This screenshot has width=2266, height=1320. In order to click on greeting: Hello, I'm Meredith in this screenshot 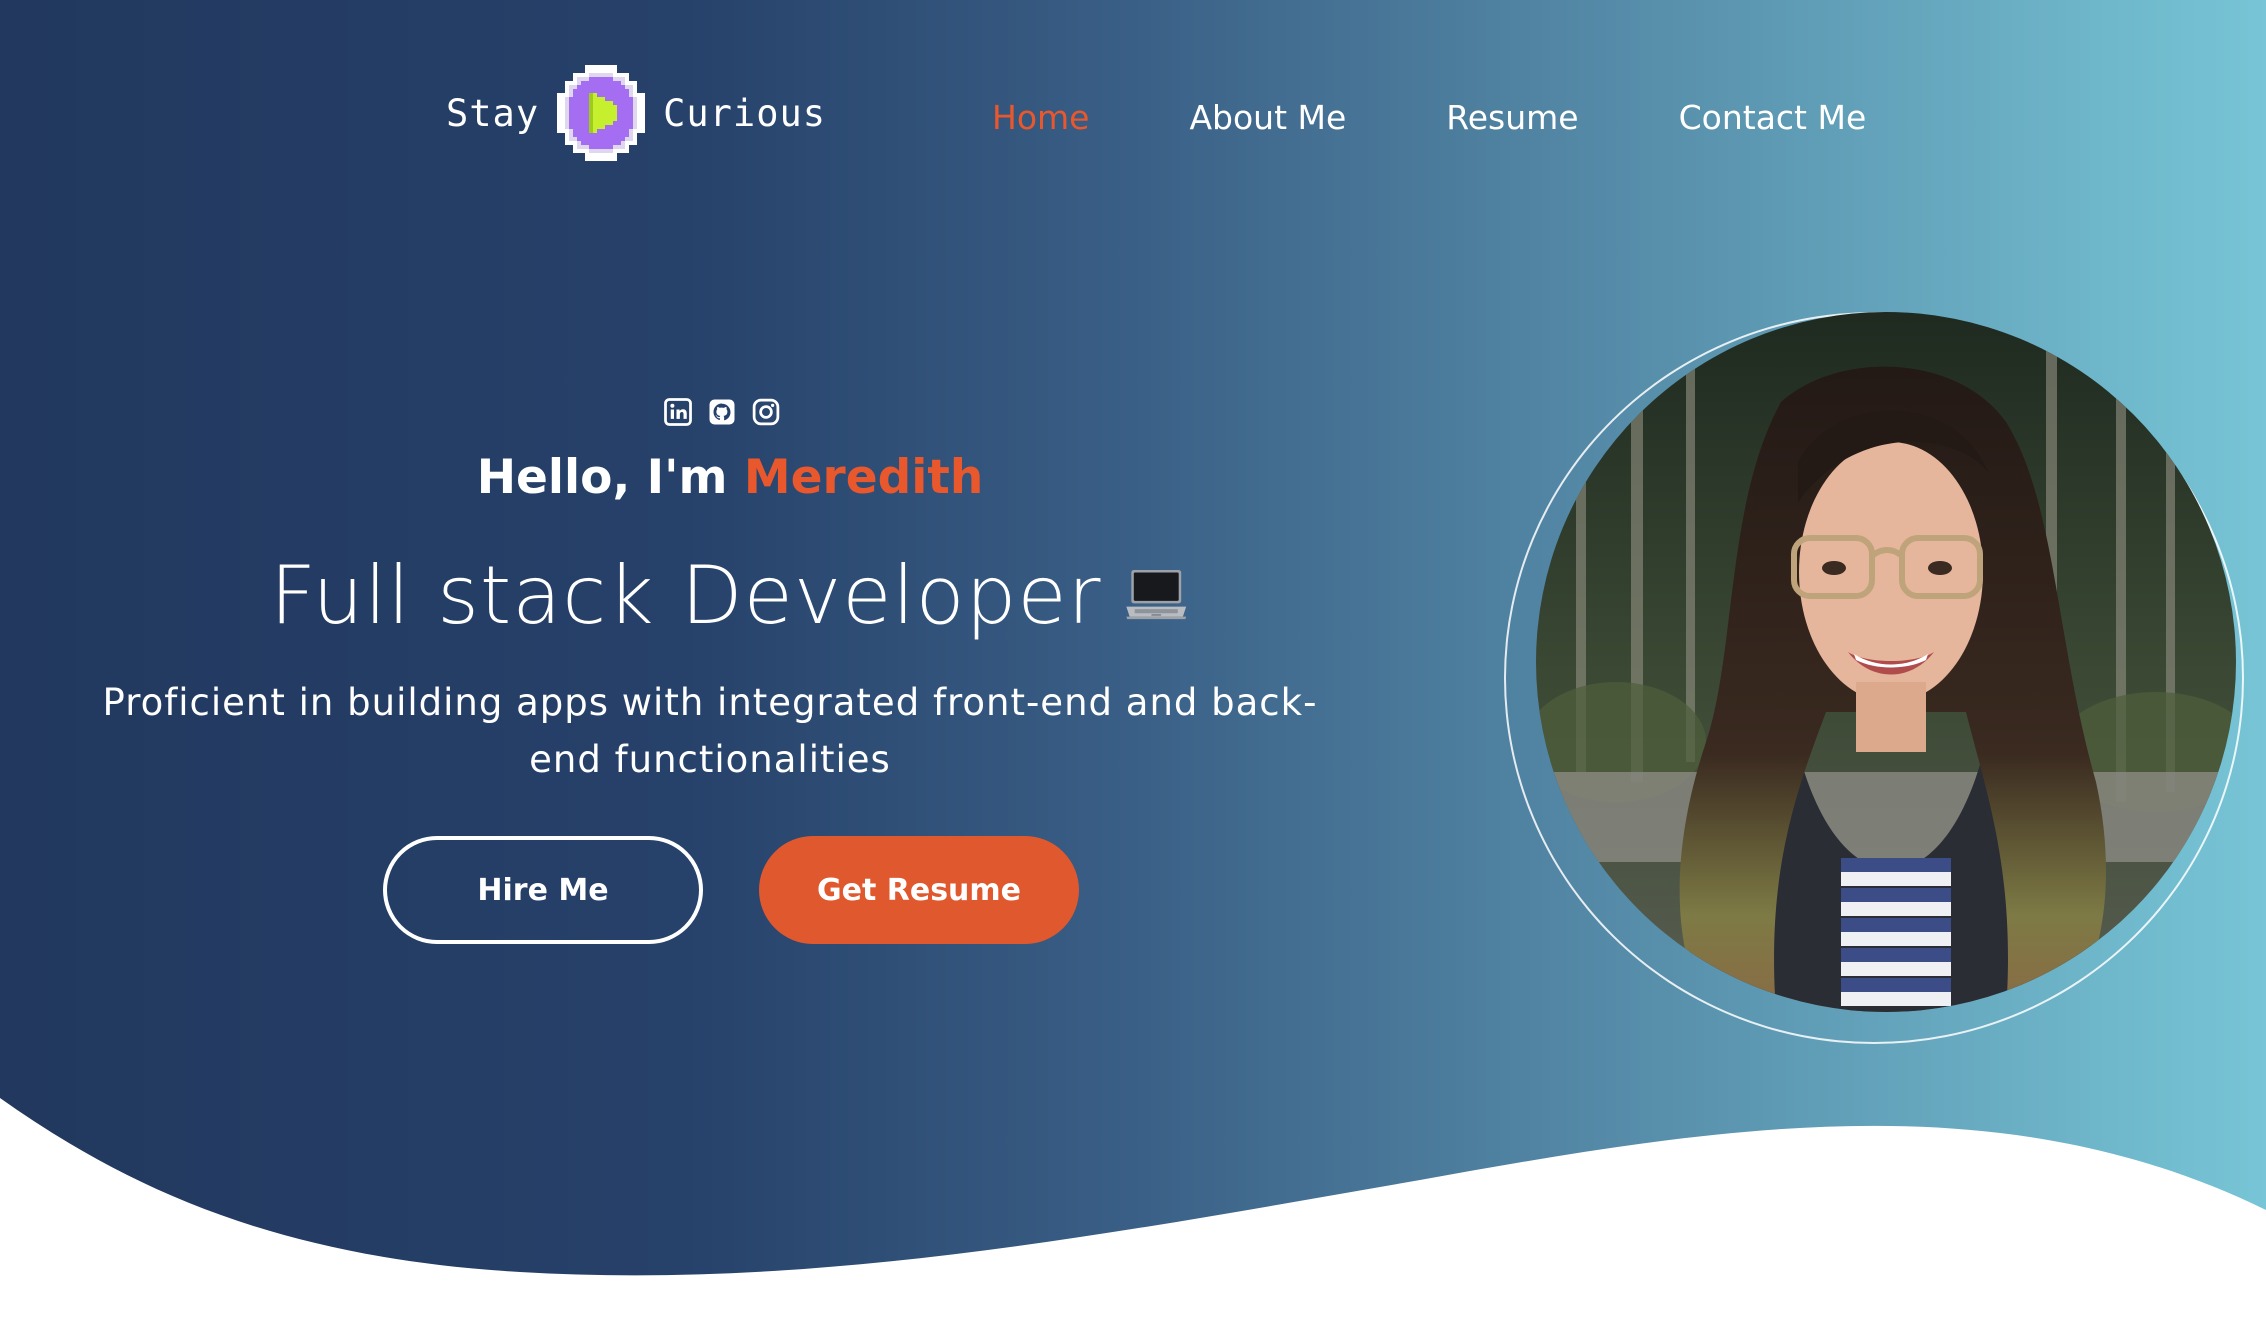, I will do `click(730, 477)`.